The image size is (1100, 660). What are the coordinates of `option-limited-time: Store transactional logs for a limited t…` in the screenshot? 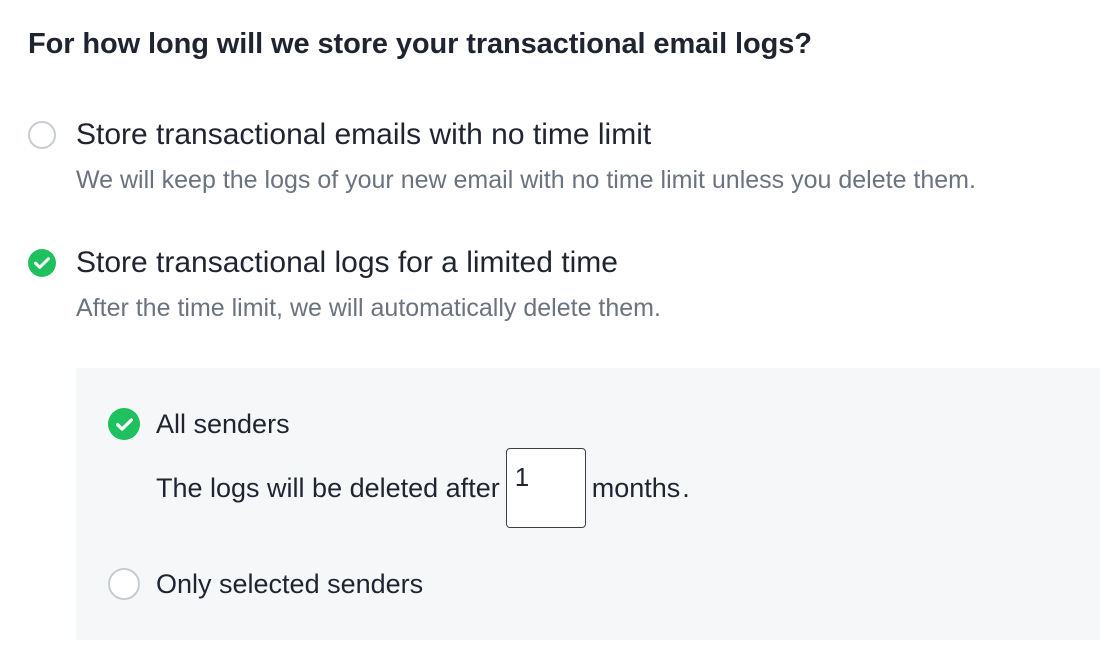 It's located at (344, 284).